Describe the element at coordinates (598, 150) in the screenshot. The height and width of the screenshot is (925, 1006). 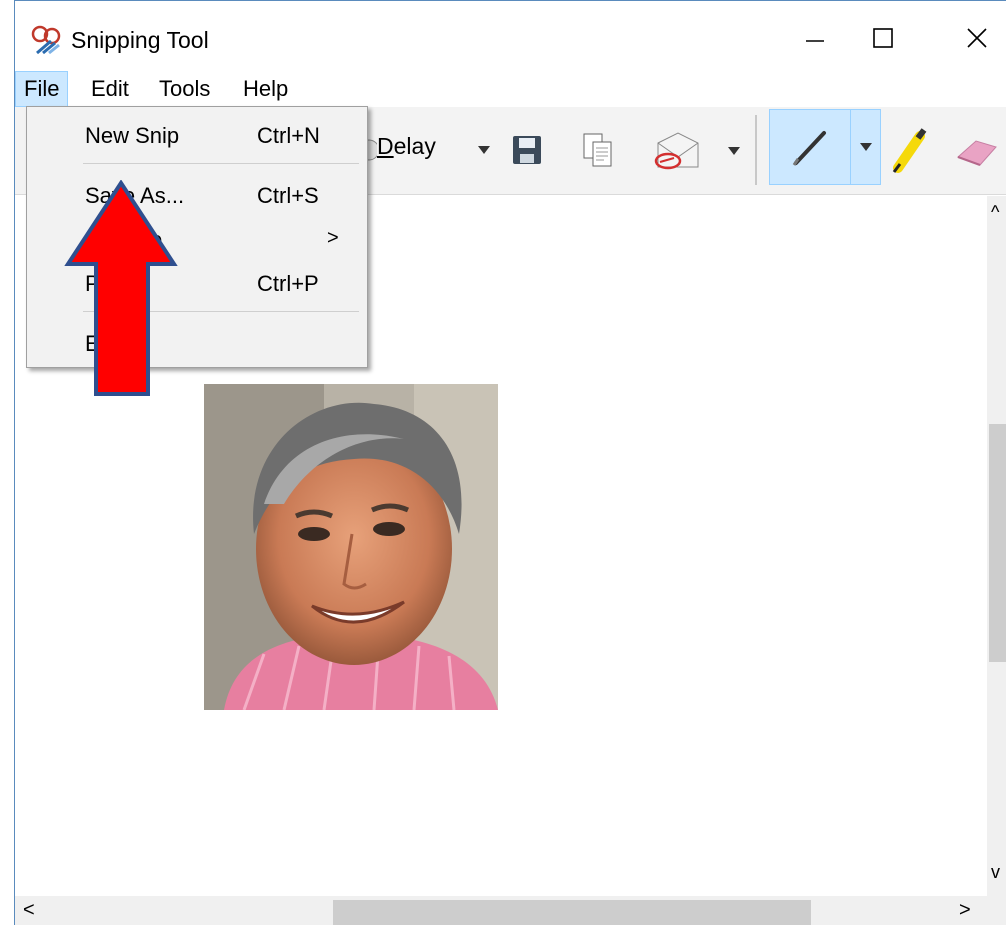
I see `copy-icon` at that location.